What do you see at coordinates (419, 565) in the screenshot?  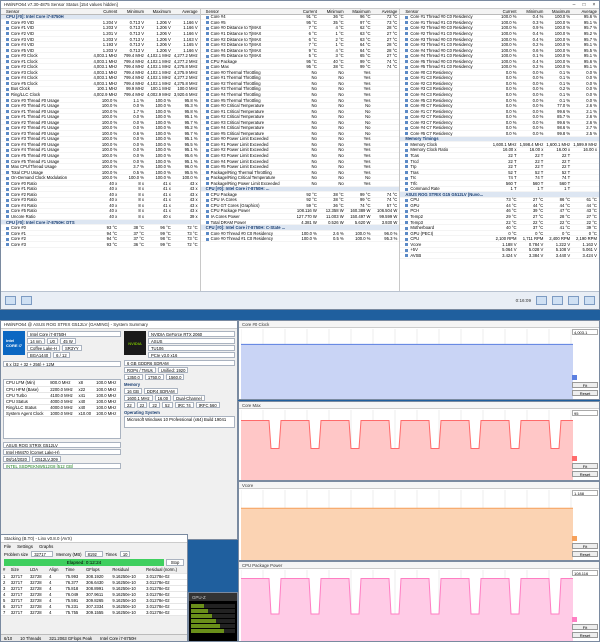 I see `graph-title: CPU Package Power` at bounding box center [419, 565].